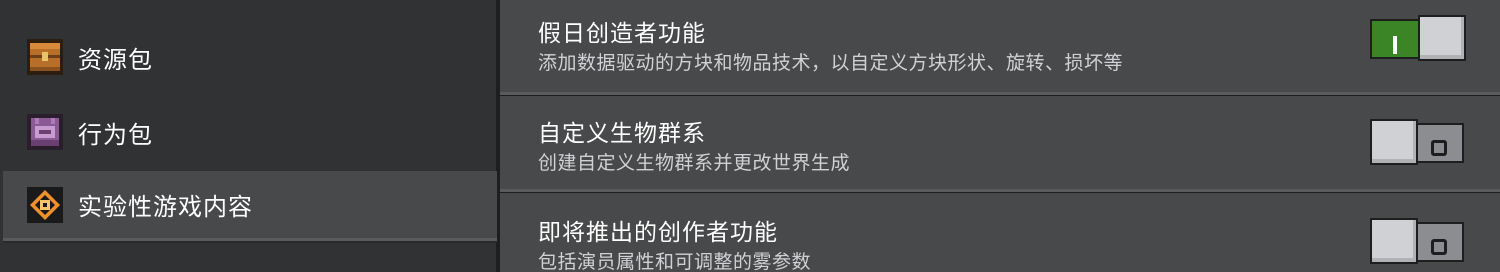  Describe the element at coordinates (250, 132) in the screenshot. I see `sidebar-item-behavior-packs: 行为包` at that location.